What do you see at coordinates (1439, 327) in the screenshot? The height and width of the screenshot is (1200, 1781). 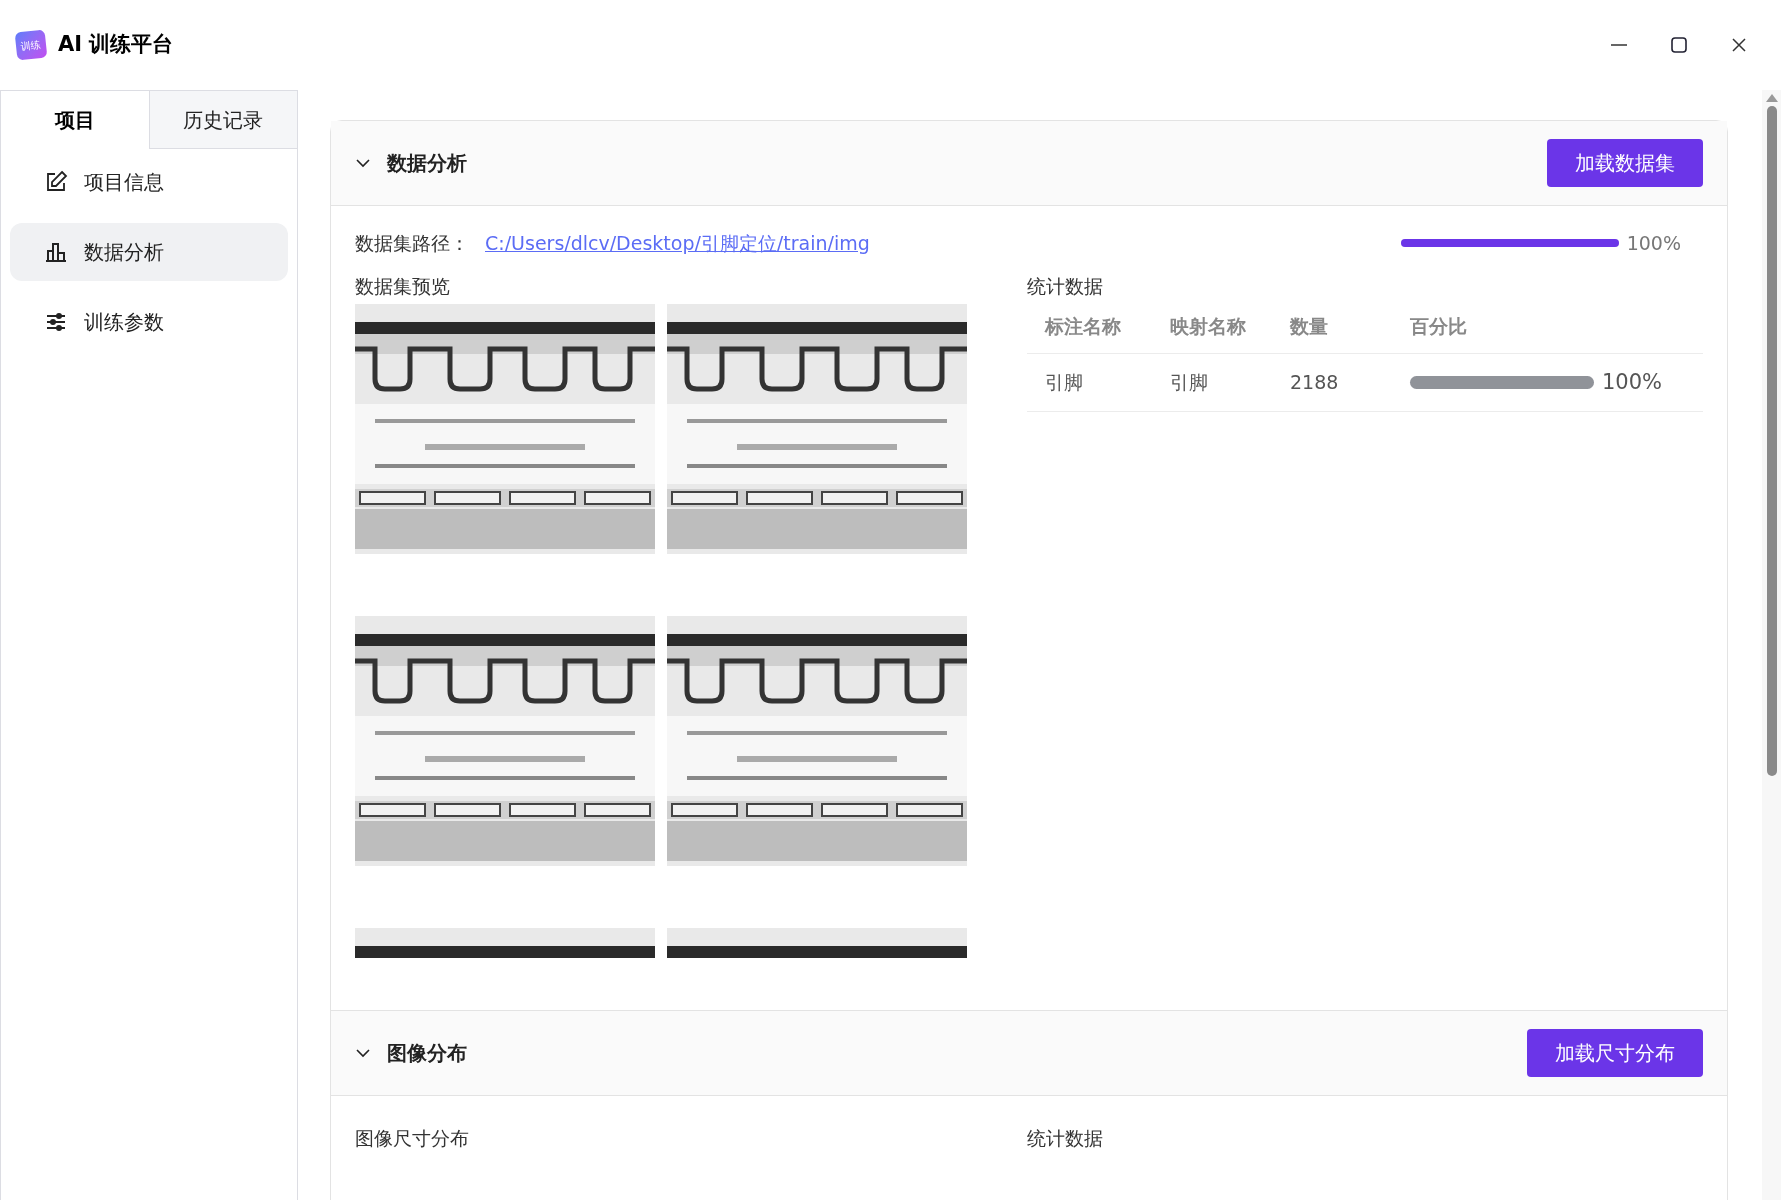 I see `column-header: 百分比` at bounding box center [1439, 327].